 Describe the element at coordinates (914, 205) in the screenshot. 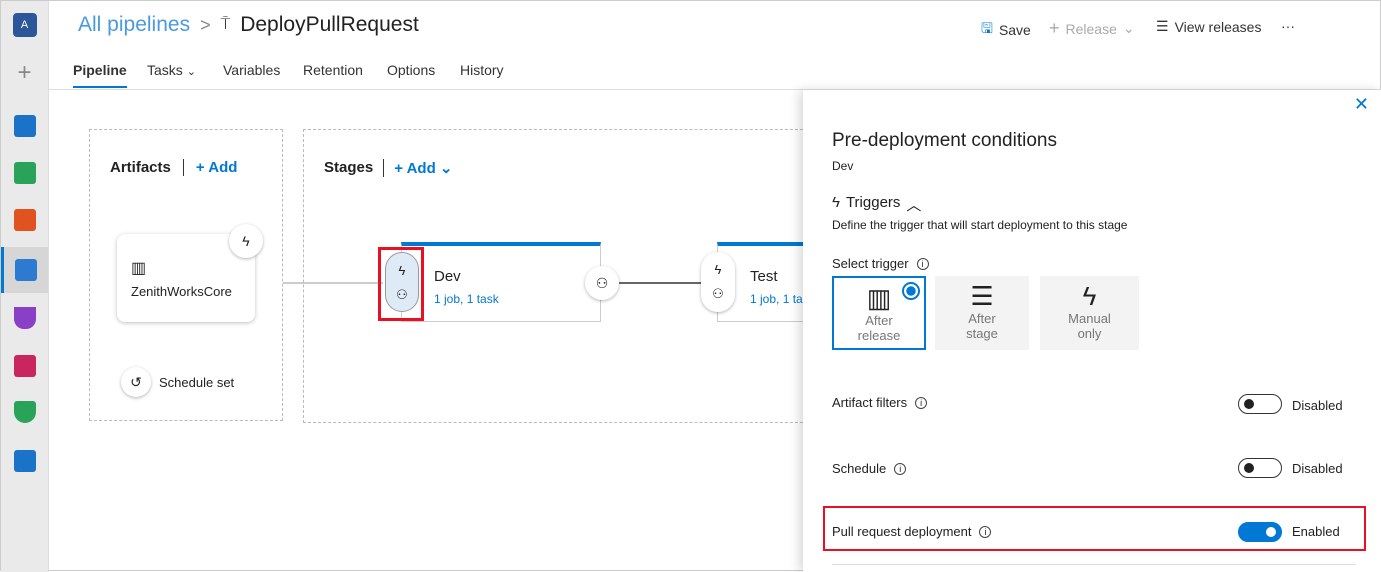

I see `chevron-up-icon: ︿` at that location.